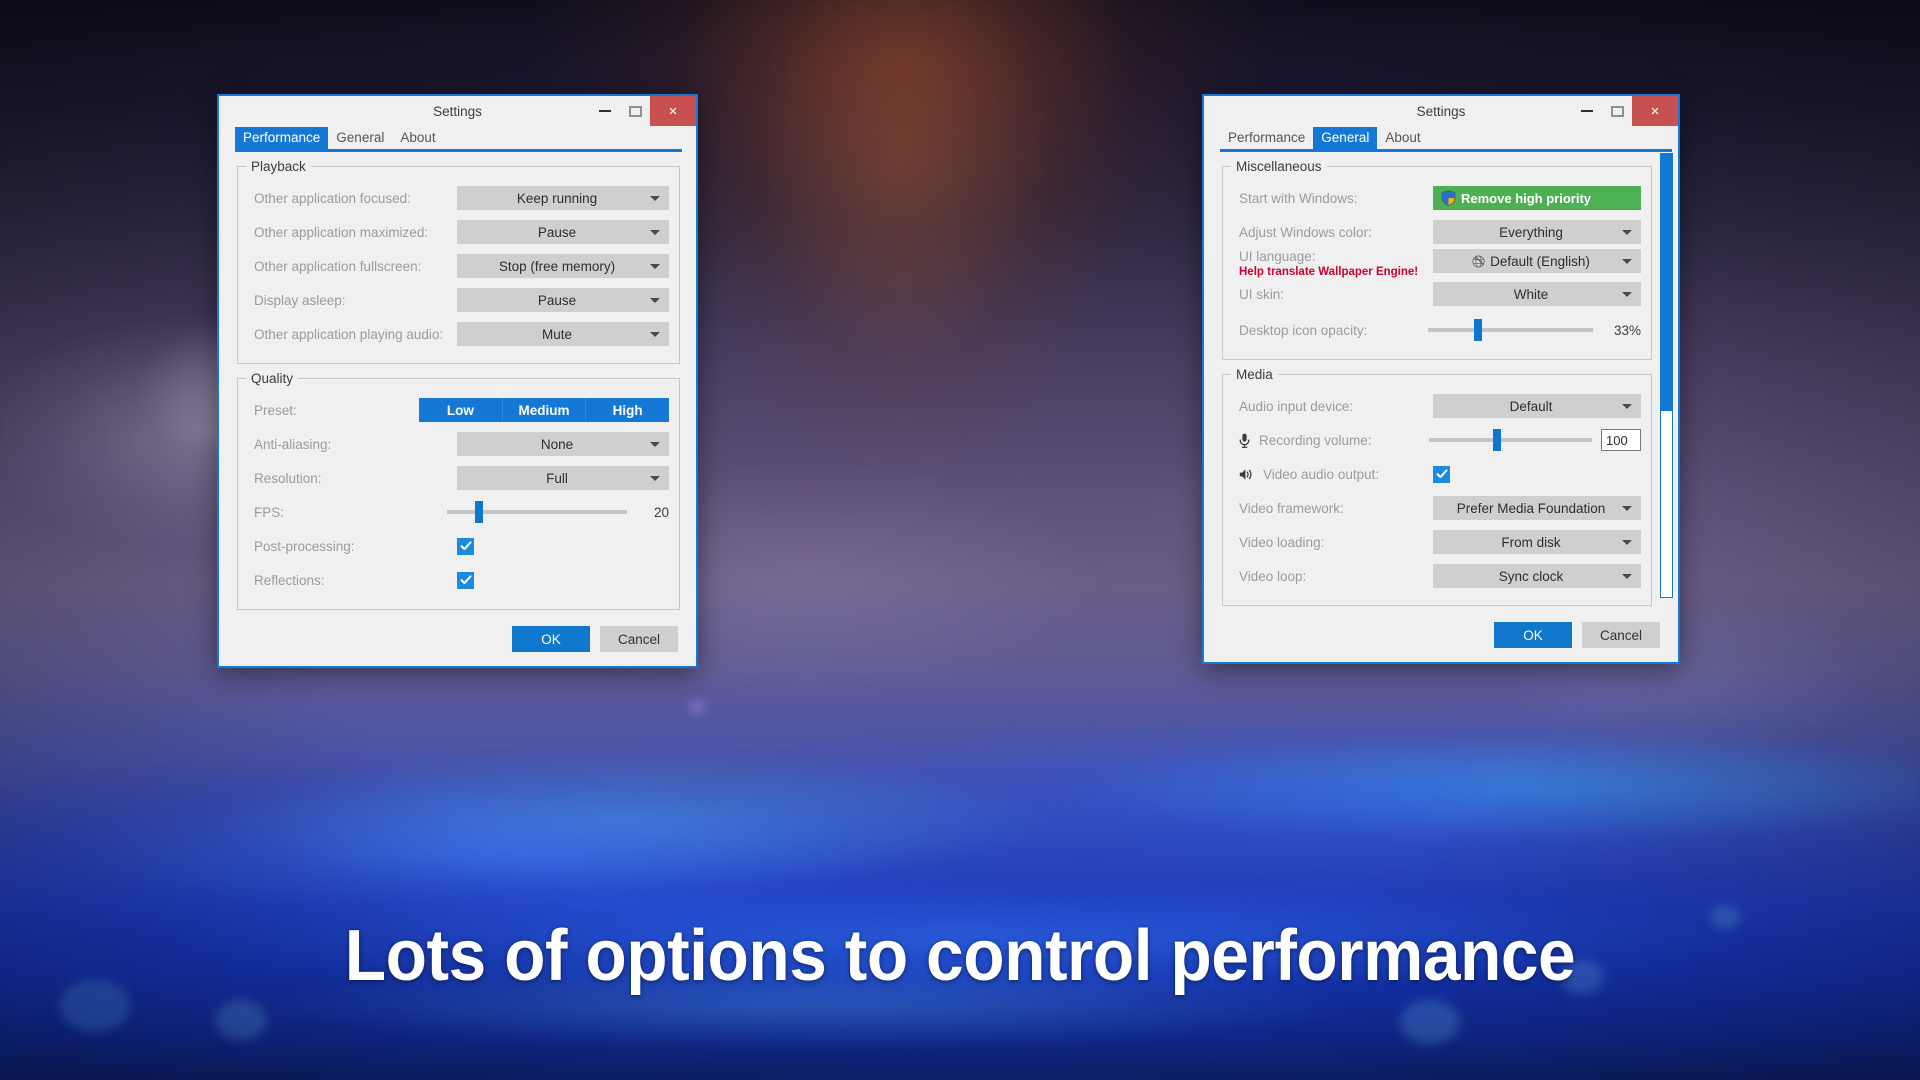  Describe the element at coordinates (461, 410) in the screenshot. I see `preset-low: Low` at that location.